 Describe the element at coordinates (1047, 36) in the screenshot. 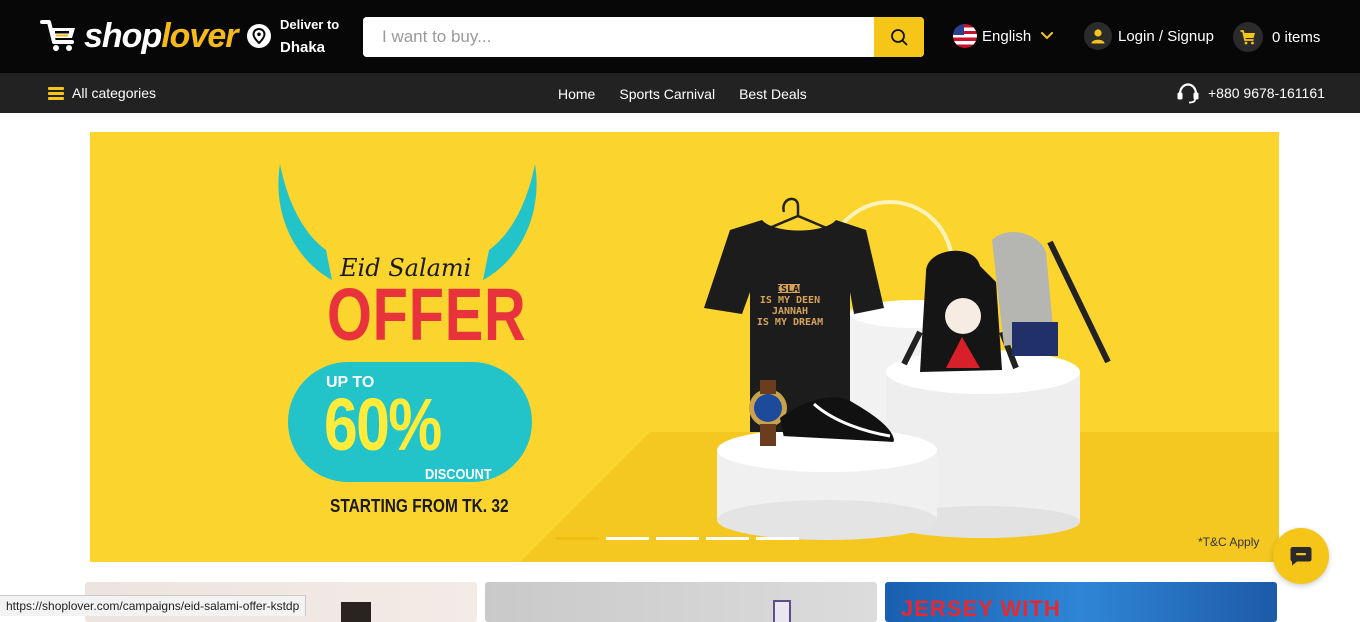

I see `chevron-down-icon` at that location.